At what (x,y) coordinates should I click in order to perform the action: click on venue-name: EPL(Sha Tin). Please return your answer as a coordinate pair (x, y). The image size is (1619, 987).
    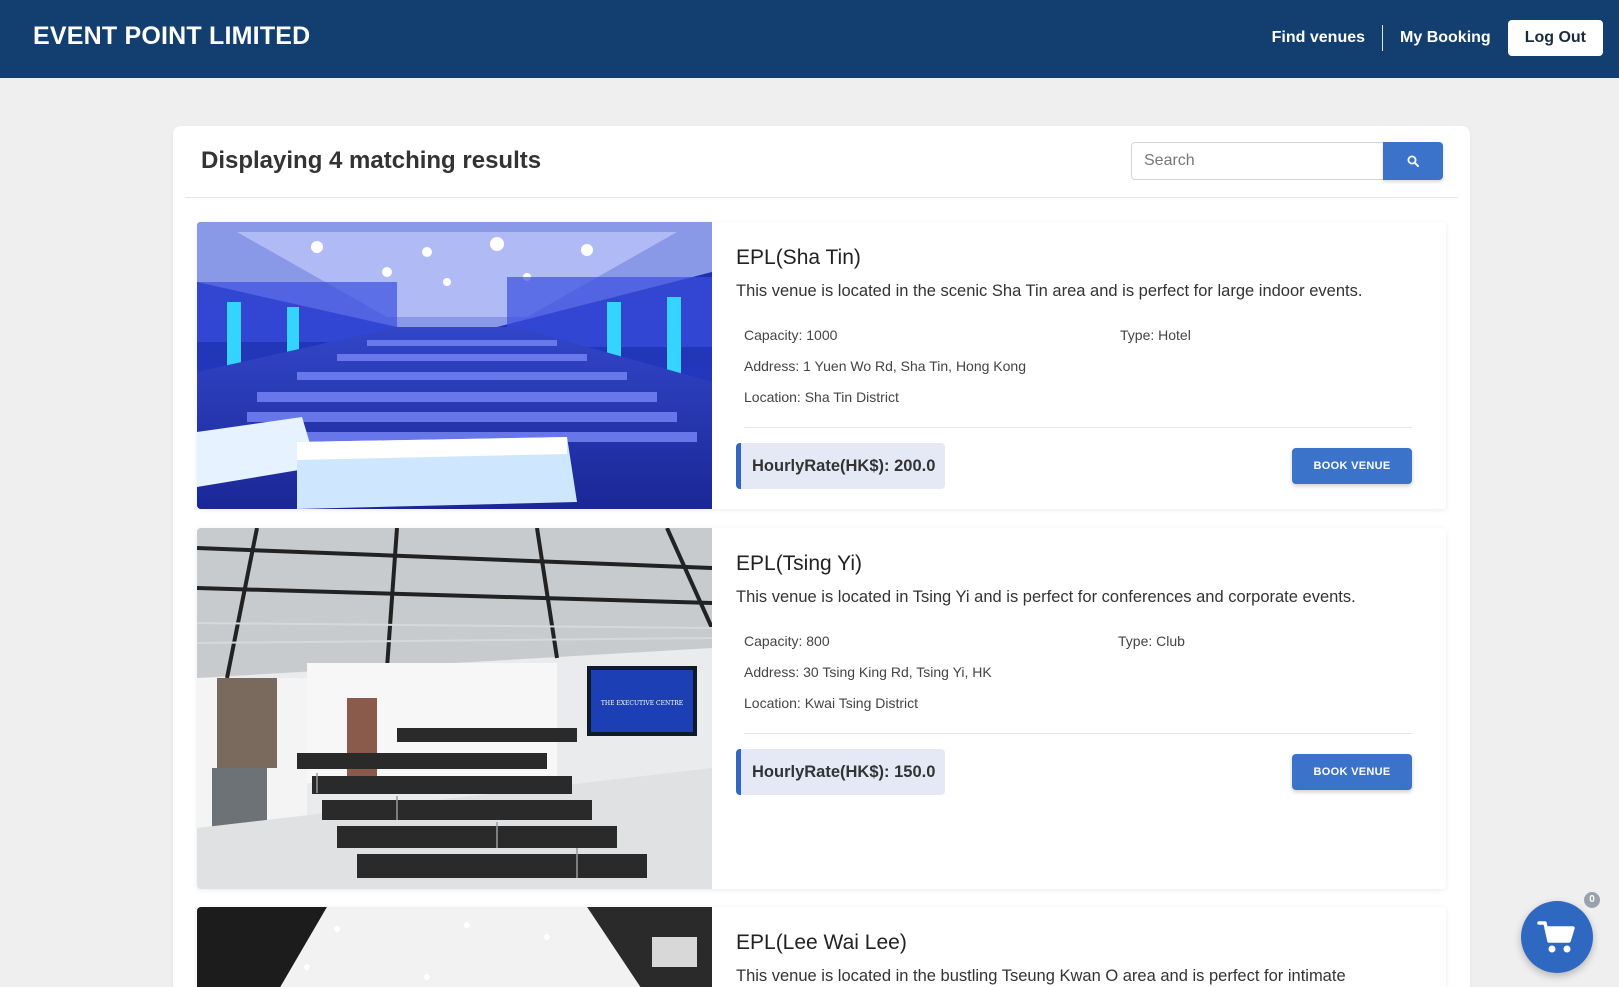
    Looking at the image, I should click on (798, 258).